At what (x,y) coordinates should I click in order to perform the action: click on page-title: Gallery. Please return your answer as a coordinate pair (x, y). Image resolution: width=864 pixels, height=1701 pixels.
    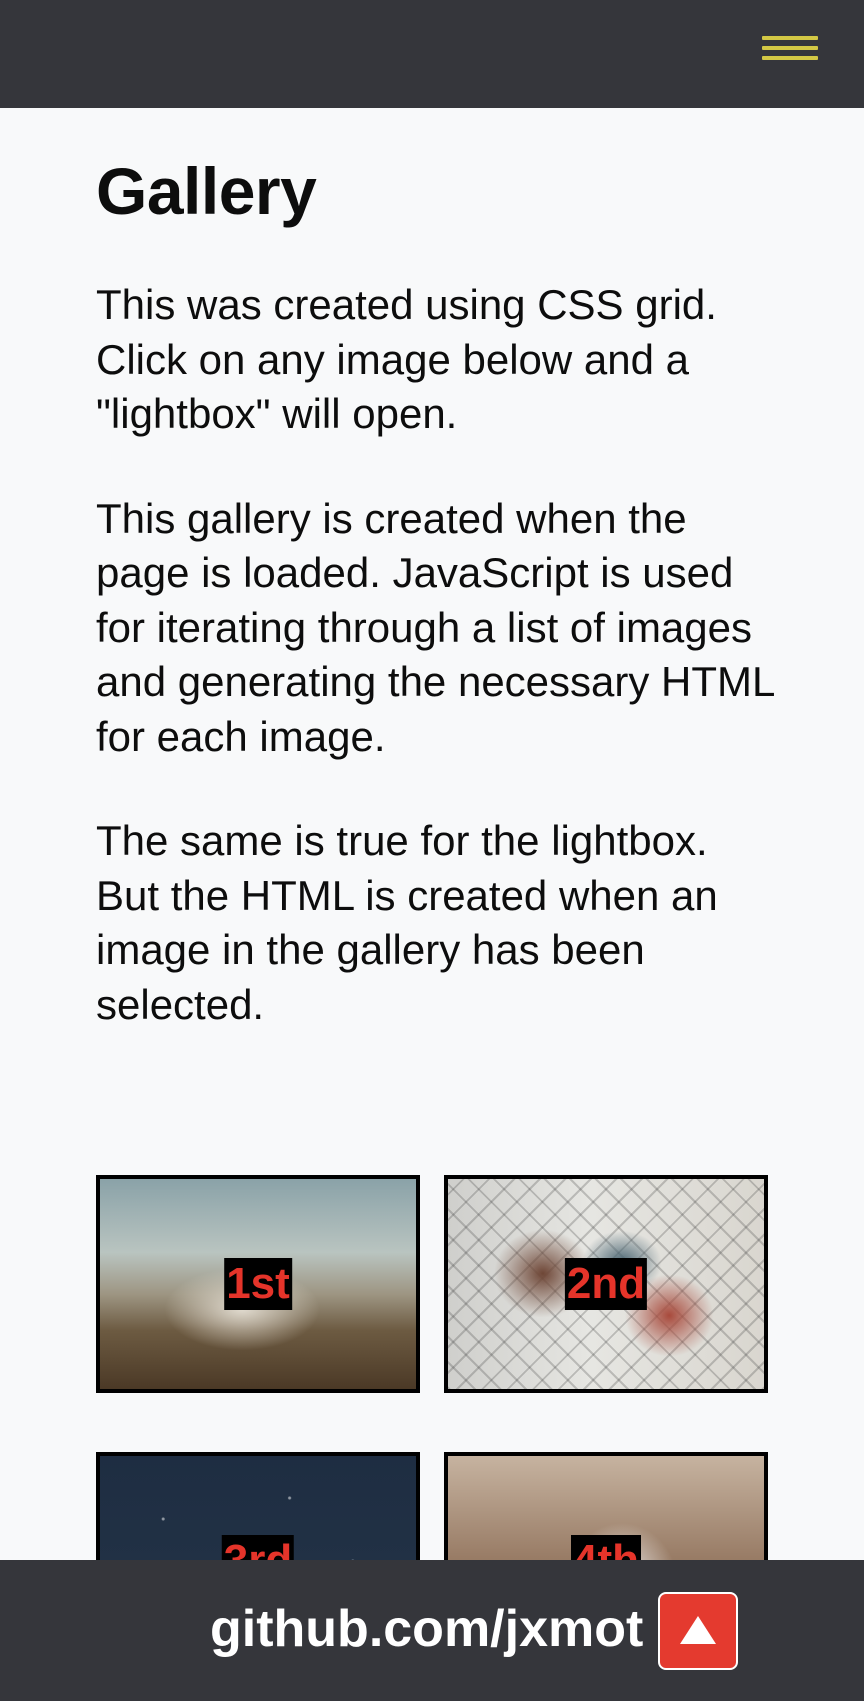
    Looking at the image, I should click on (206, 191).